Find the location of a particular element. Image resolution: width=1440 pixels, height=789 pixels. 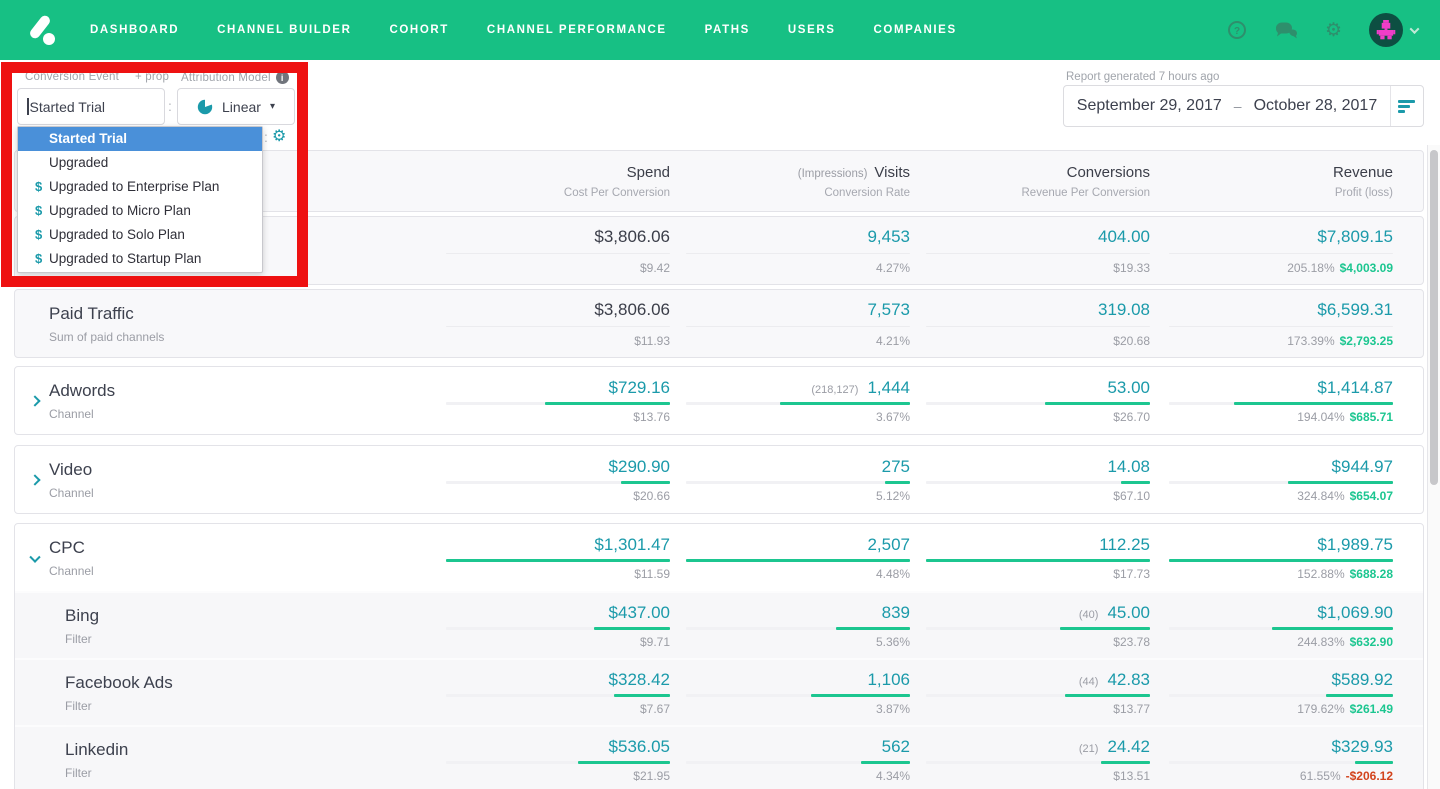

metric-cell: $1,301.47 $11.59 is located at coordinates (550, 558).